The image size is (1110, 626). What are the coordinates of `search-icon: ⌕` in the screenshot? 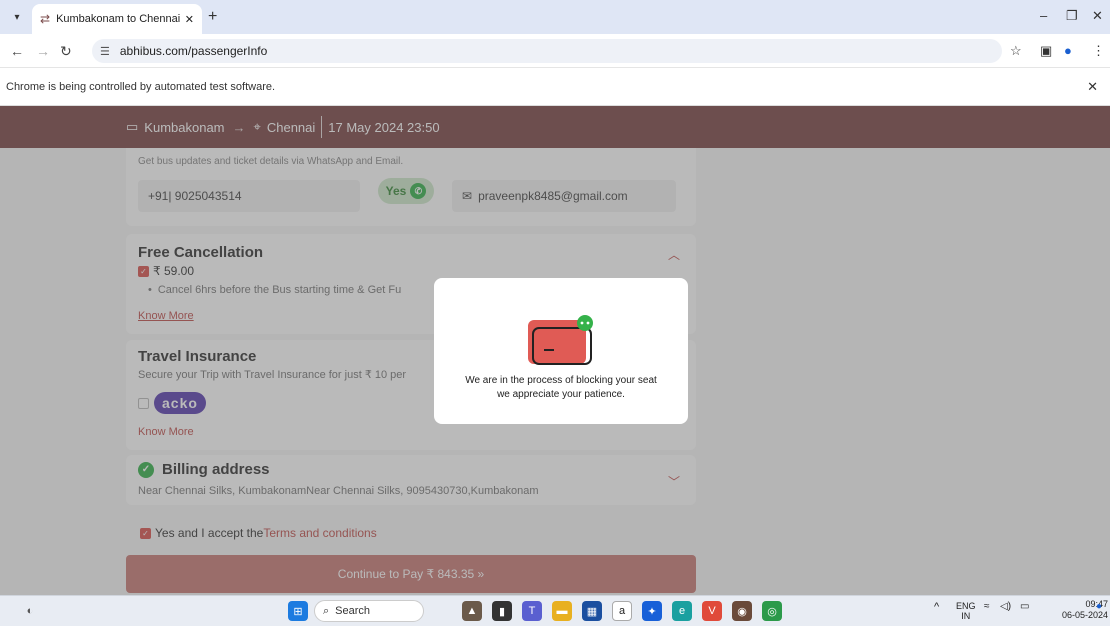 It's located at (326, 610).